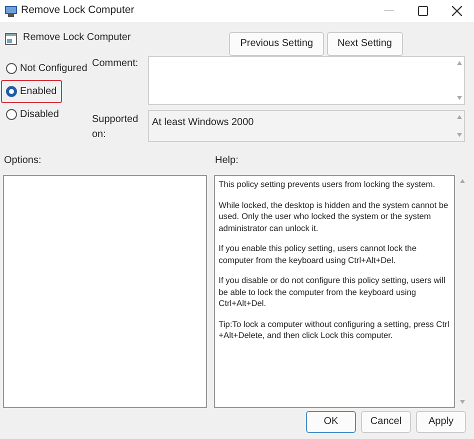 The height and width of the screenshot is (439, 474). I want to click on window-title: Remove Lock Computer, so click(77, 10).